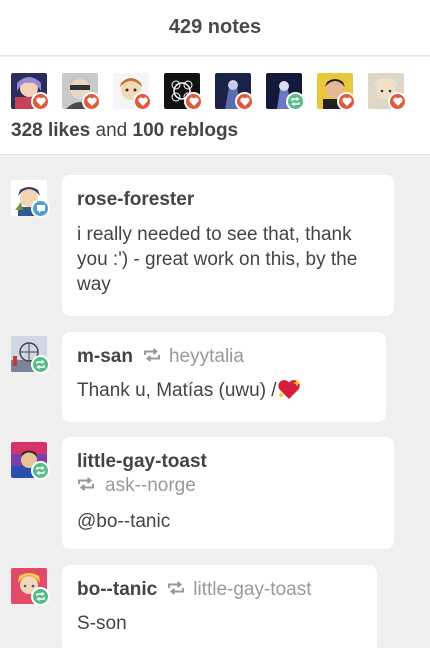  Describe the element at coordinates (135, 200) in the screenshot. I see `note-username: rose-forester` at that location.